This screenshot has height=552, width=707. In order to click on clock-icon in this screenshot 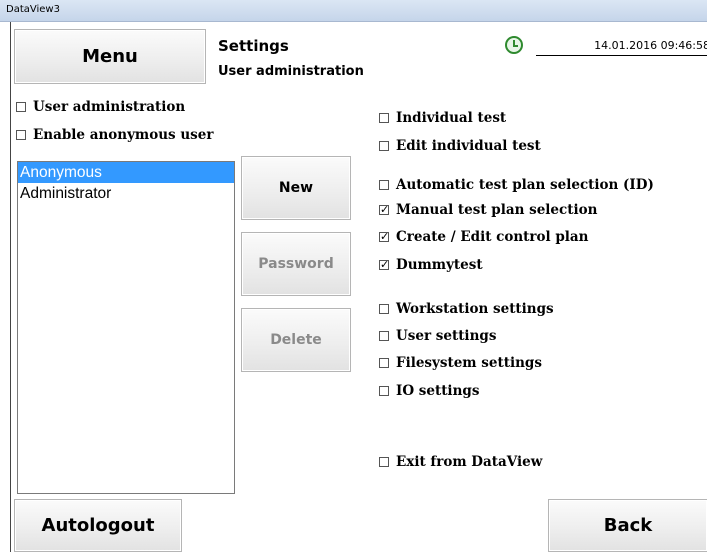, I will do `click(514, 45)`.